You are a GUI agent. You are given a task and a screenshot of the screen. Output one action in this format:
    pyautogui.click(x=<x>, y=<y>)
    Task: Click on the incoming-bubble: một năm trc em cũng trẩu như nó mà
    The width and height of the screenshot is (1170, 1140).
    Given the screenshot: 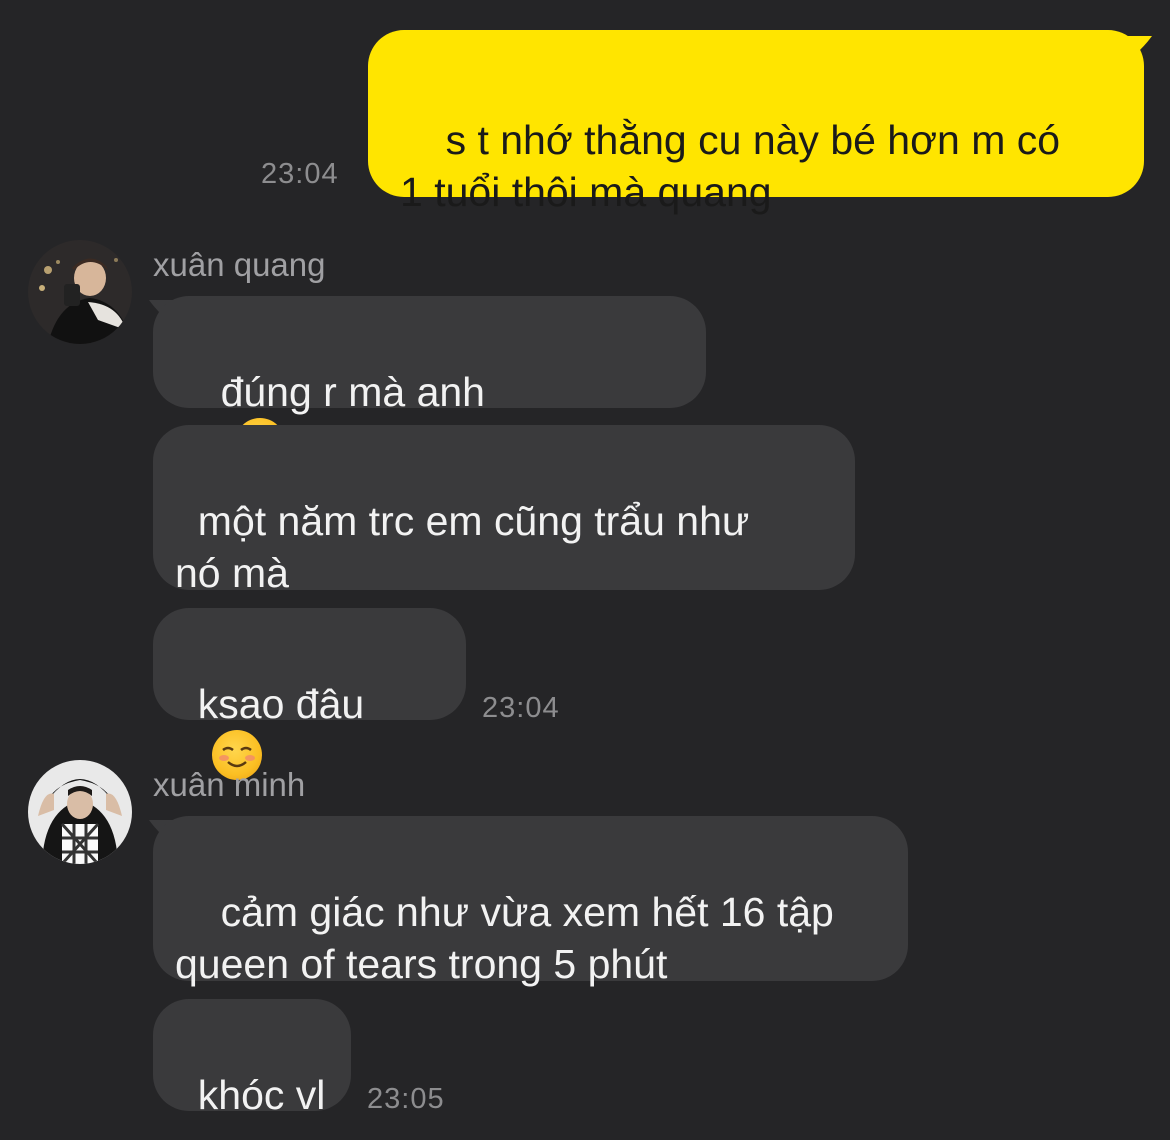 What is the action you would take?
    pyautogui.click(x=504, y=510)
    